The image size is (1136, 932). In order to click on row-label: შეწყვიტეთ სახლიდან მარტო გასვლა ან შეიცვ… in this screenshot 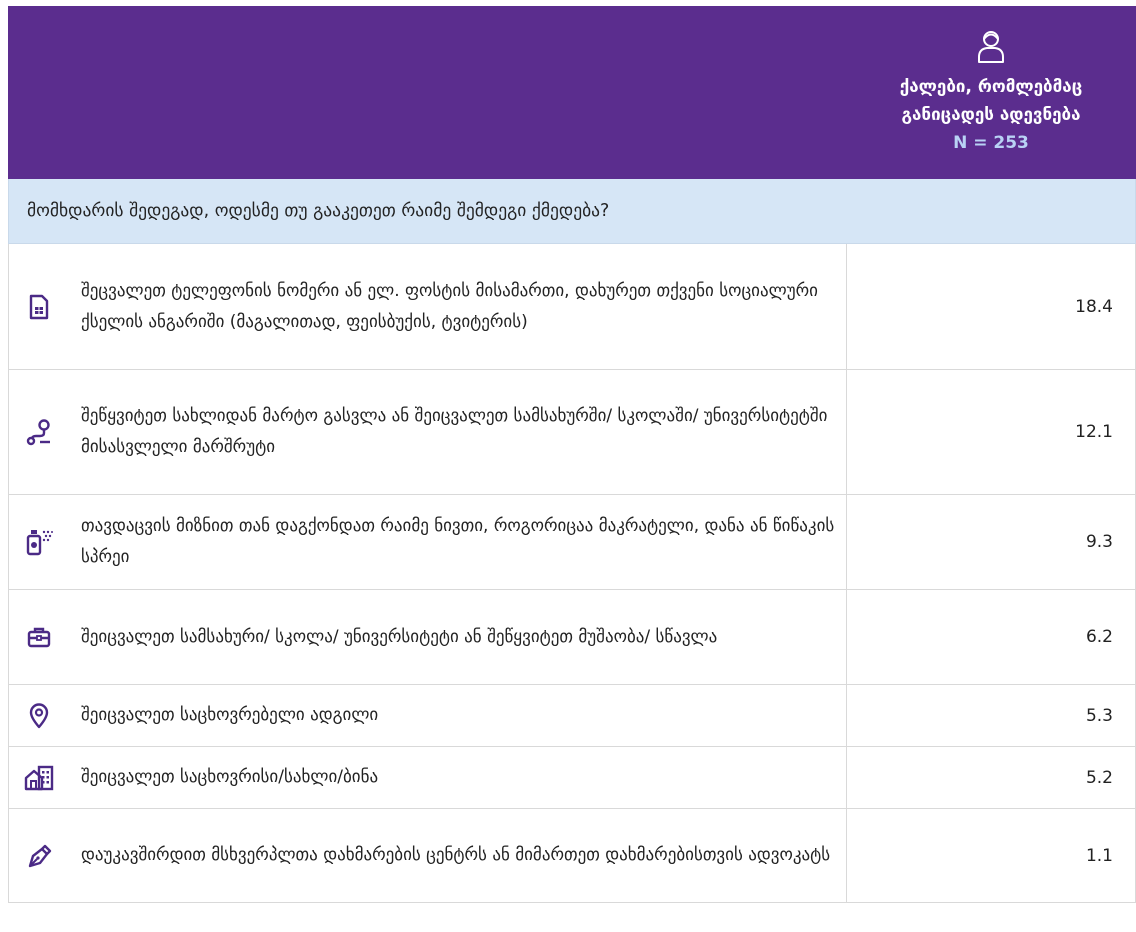, I will do `click(454, 431)`.